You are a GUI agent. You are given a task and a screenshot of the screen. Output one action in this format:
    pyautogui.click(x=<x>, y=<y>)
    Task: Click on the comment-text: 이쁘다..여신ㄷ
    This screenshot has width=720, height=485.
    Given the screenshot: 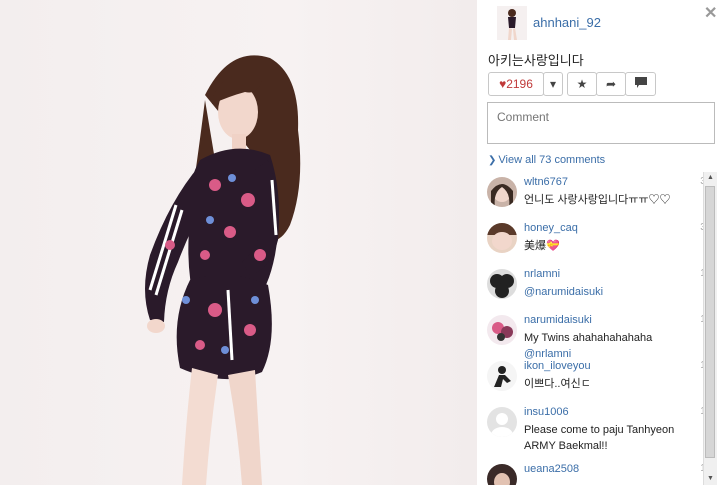 What is the action you would take?
    pyautogui.click(x=557, y=384)
    